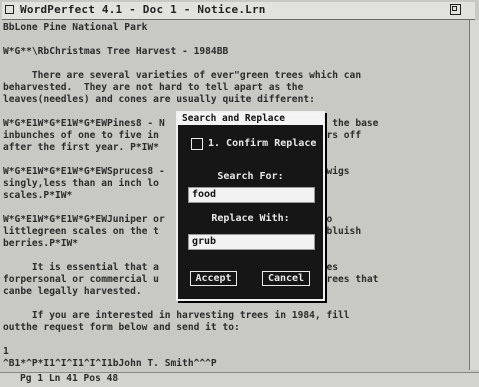 The height and width of the screenshot is (387, 479). Describe the element at coordinates (6, 351) in the screenshot. I see `document-line: 1` at that location.